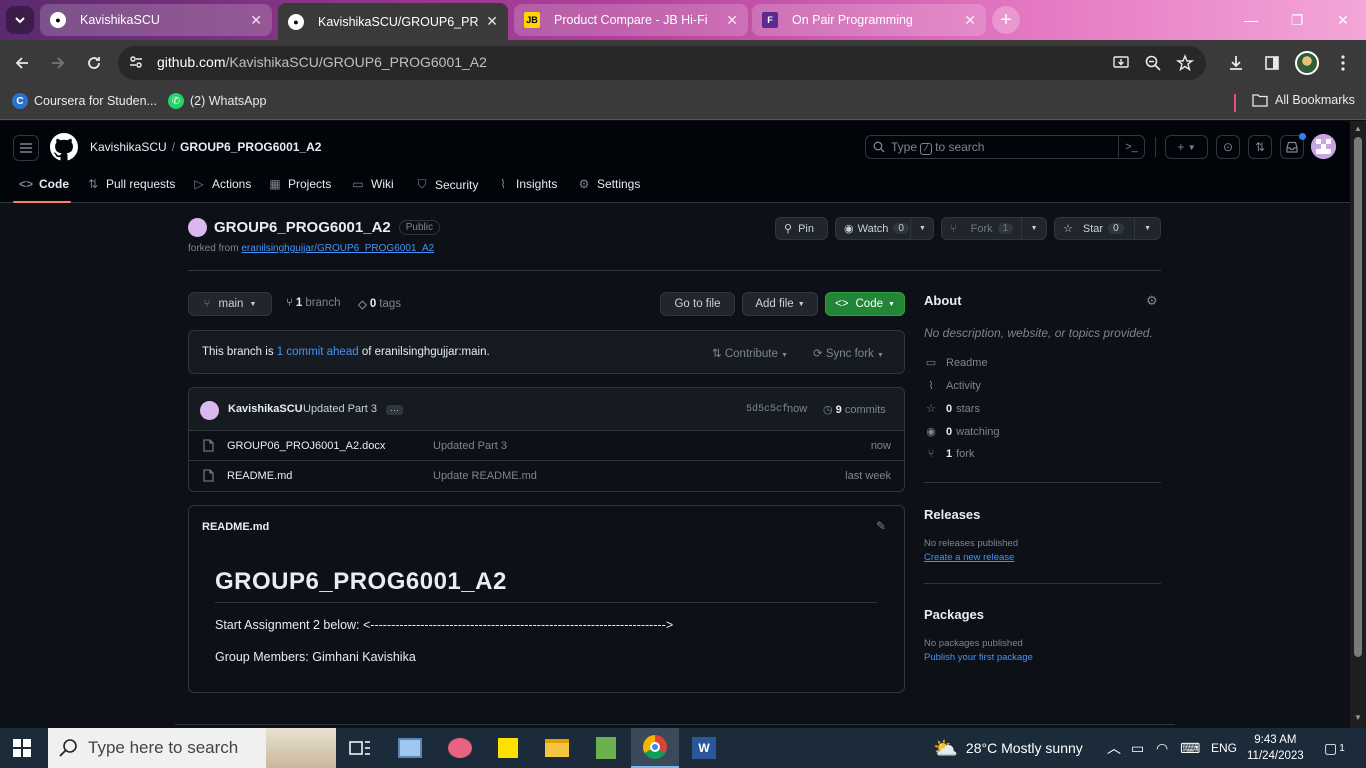 This screenshot has width=1366, height=768. What do you see at coordinates (854, 409) in the screenshot?
I see `commit-history-link: ◷ 9 commits` at bounding box center [854, 409].